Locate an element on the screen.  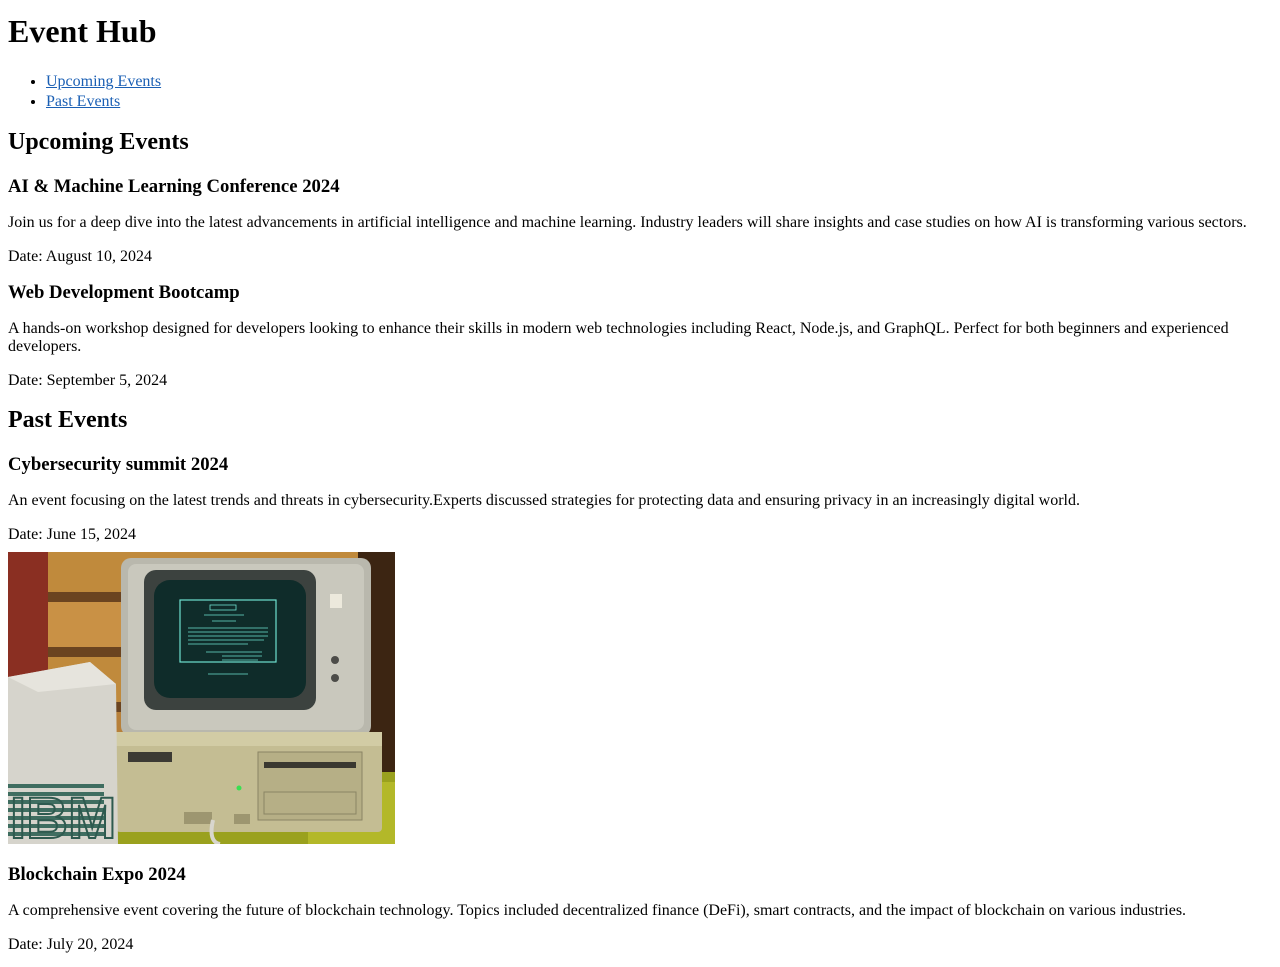
nav-item-past: Past Events is located at coordinates (659, 102).